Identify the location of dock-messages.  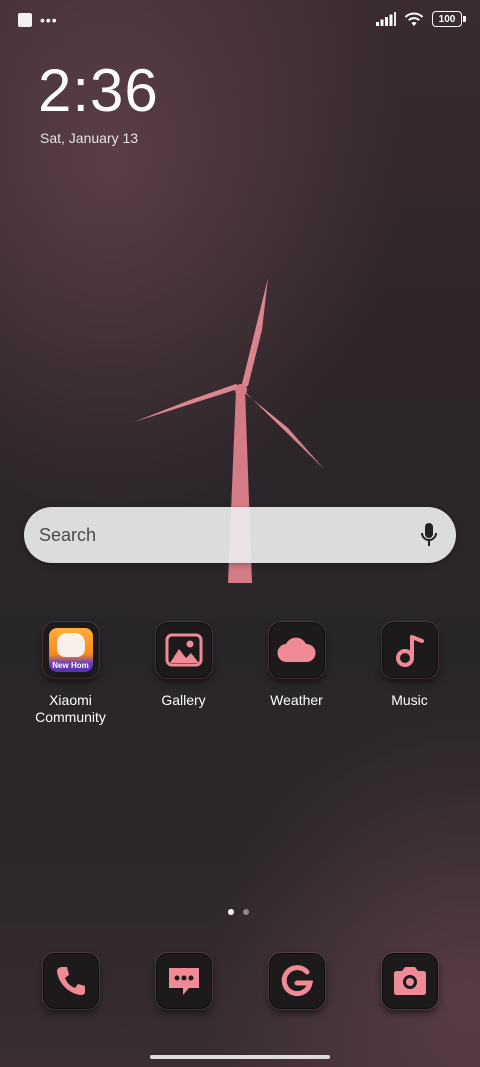
(183, 981).